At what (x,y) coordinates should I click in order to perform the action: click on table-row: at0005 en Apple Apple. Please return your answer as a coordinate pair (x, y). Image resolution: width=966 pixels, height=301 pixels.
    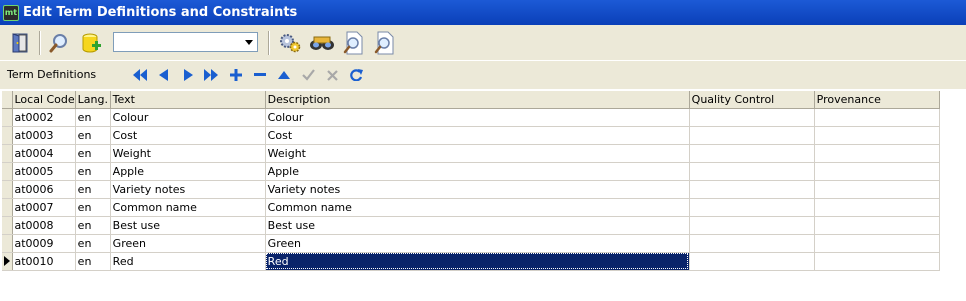
    Looking at the image, I should click on (471, 171).